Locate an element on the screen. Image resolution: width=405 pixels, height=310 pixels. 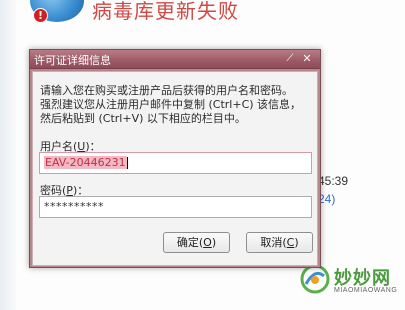
watermark-logo-icon is located at coordinates (315, 279).